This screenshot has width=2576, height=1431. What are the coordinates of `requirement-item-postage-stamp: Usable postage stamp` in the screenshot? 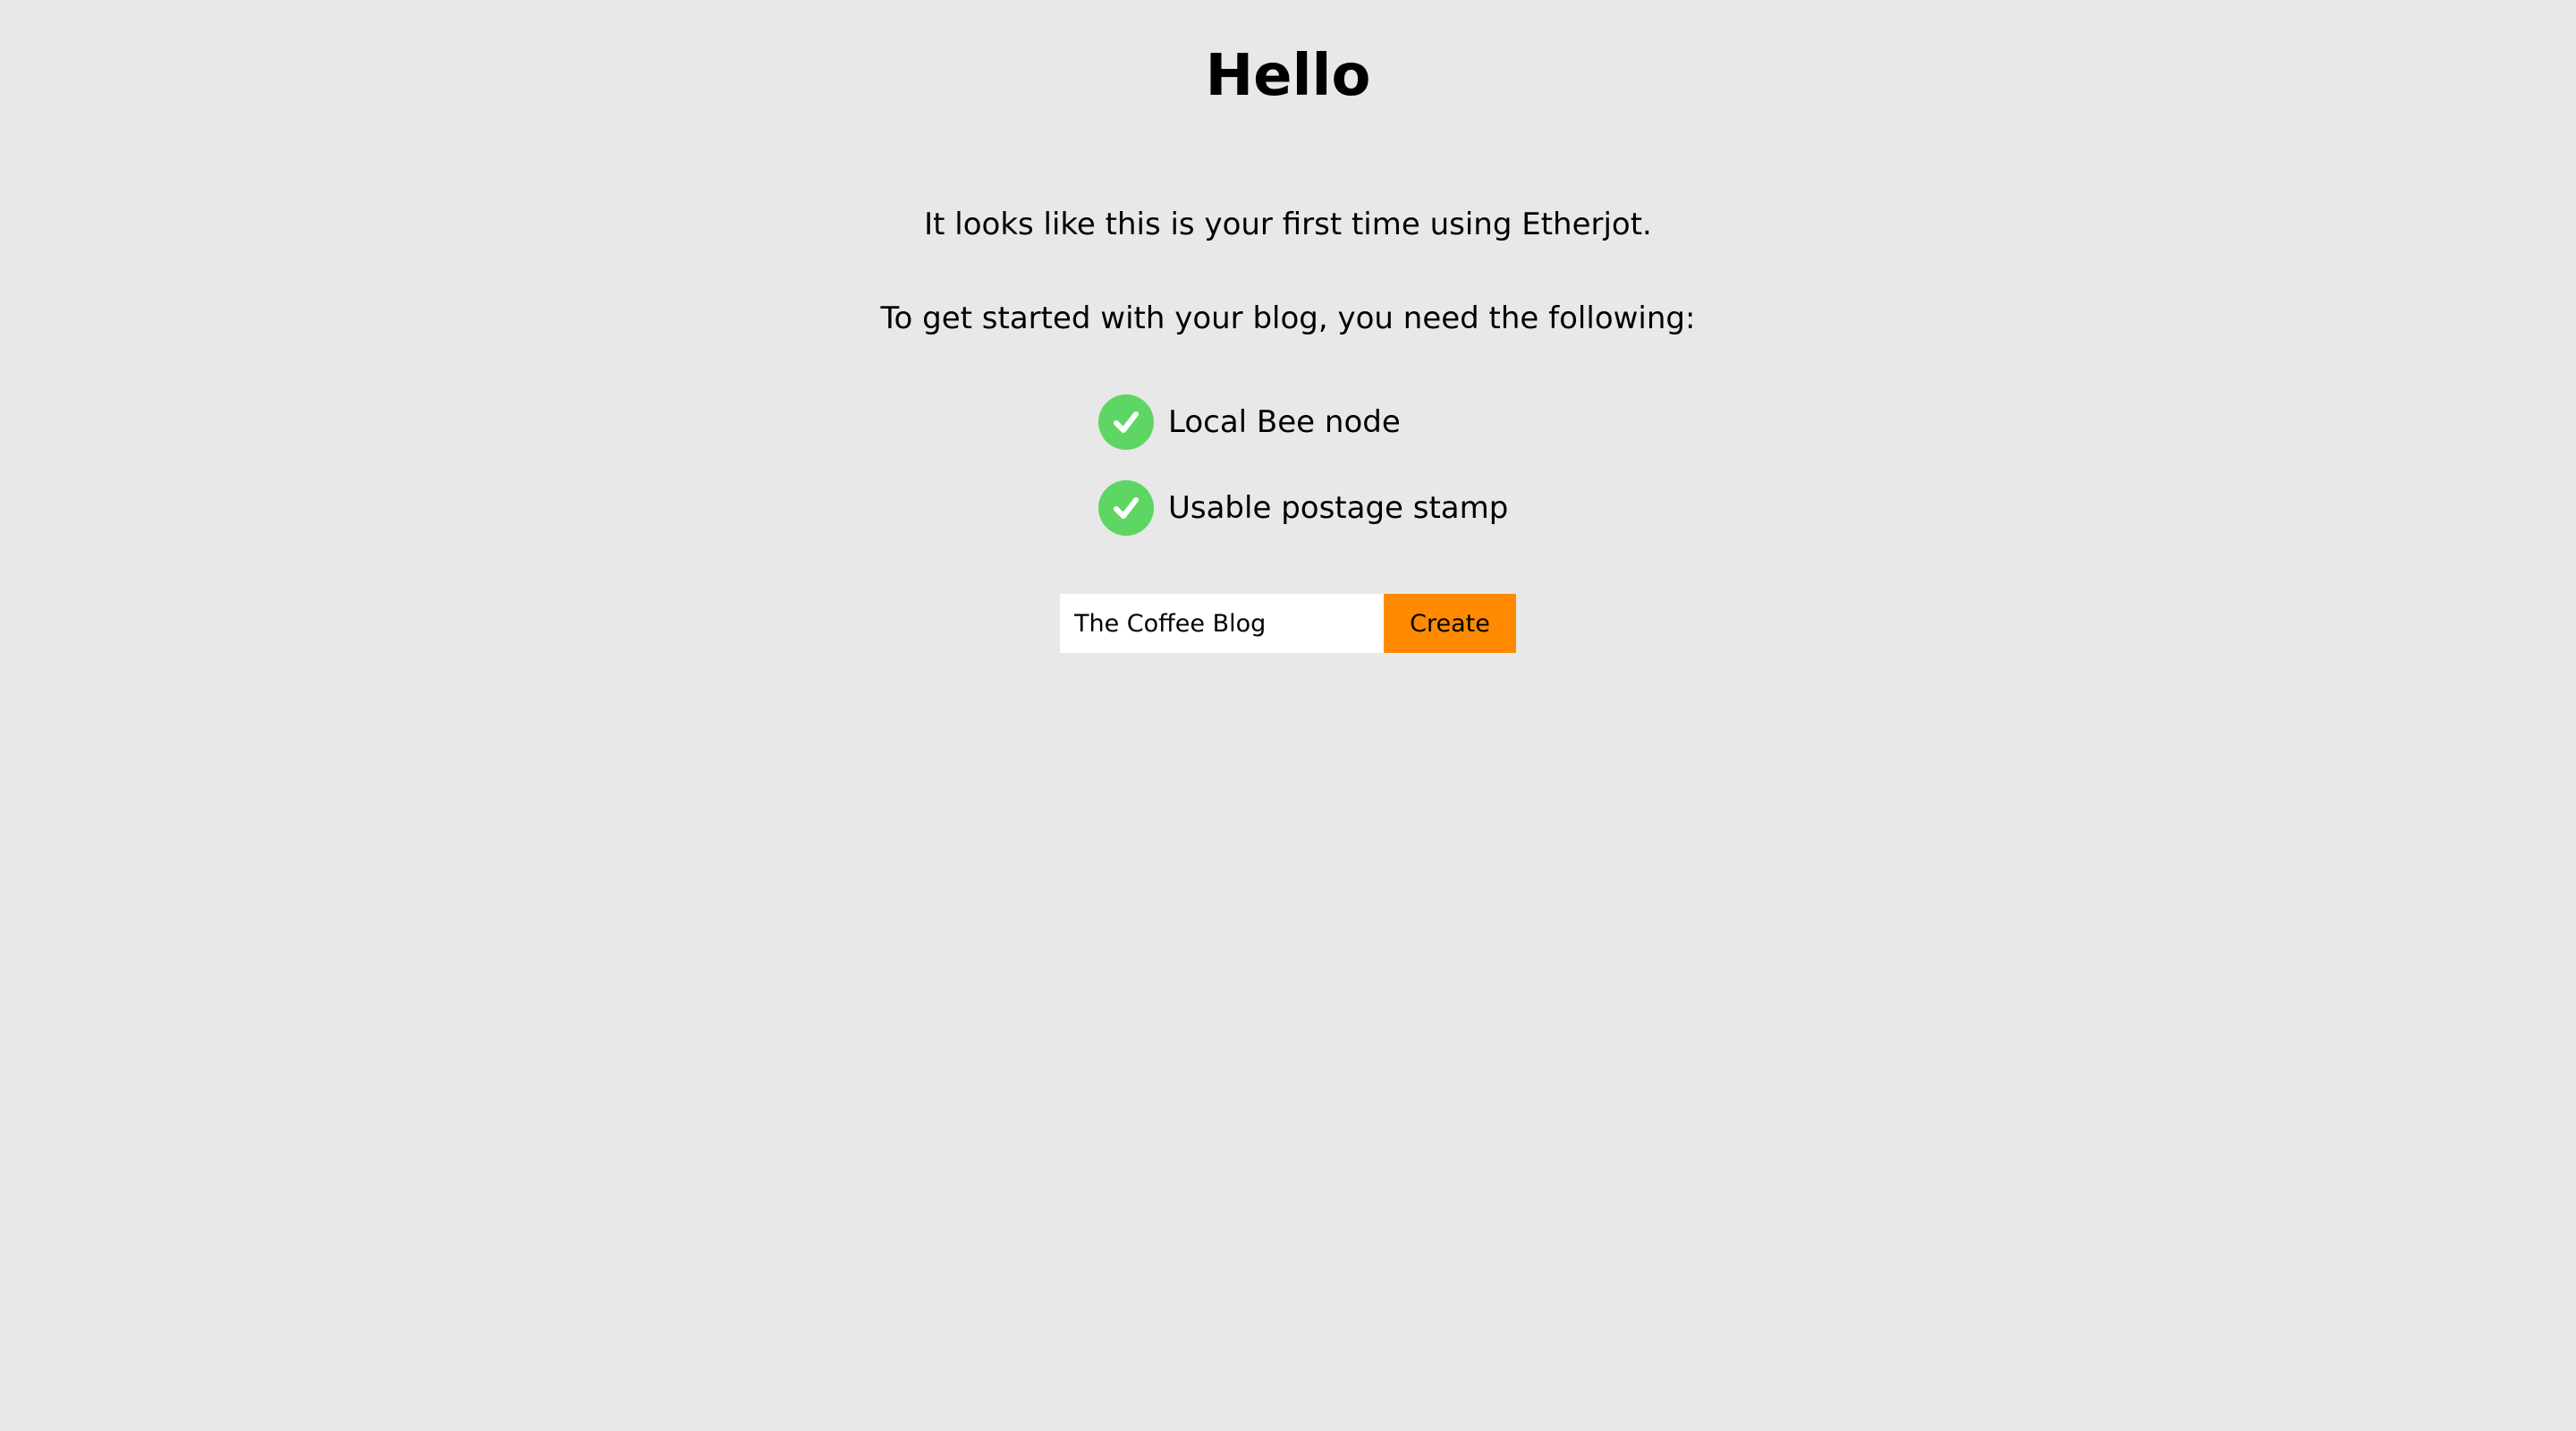 It's located at (1303, 508).